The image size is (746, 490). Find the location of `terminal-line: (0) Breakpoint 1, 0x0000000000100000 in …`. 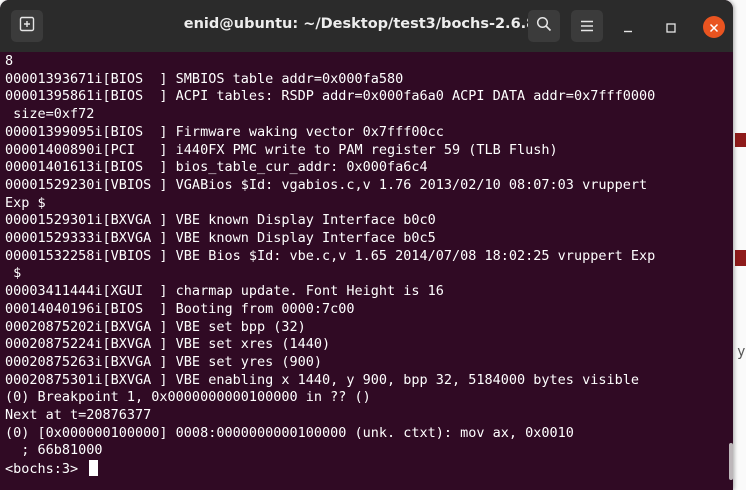

terminal-line: (0) Breakpoint 1, 0x0000000000100000 in … is located at coordinates (188, 397).